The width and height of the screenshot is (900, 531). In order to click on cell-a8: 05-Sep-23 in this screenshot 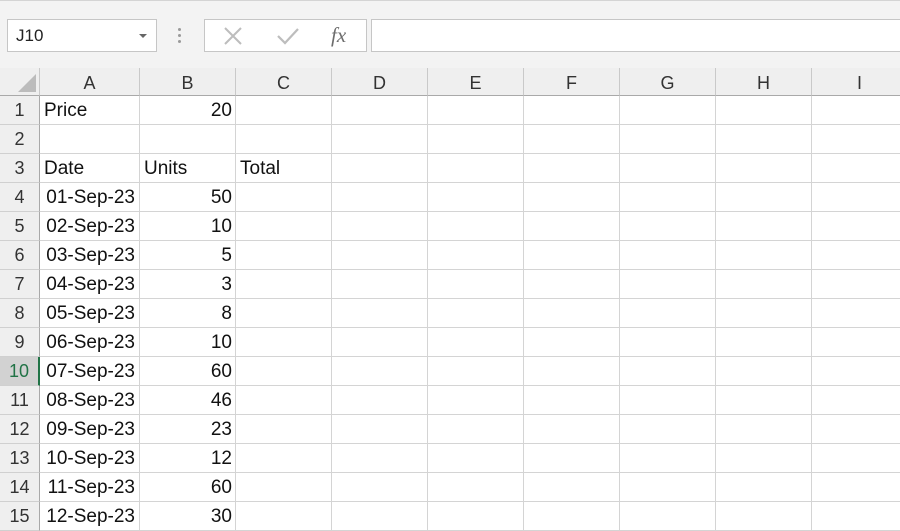, I will do `click(90, 313)`.